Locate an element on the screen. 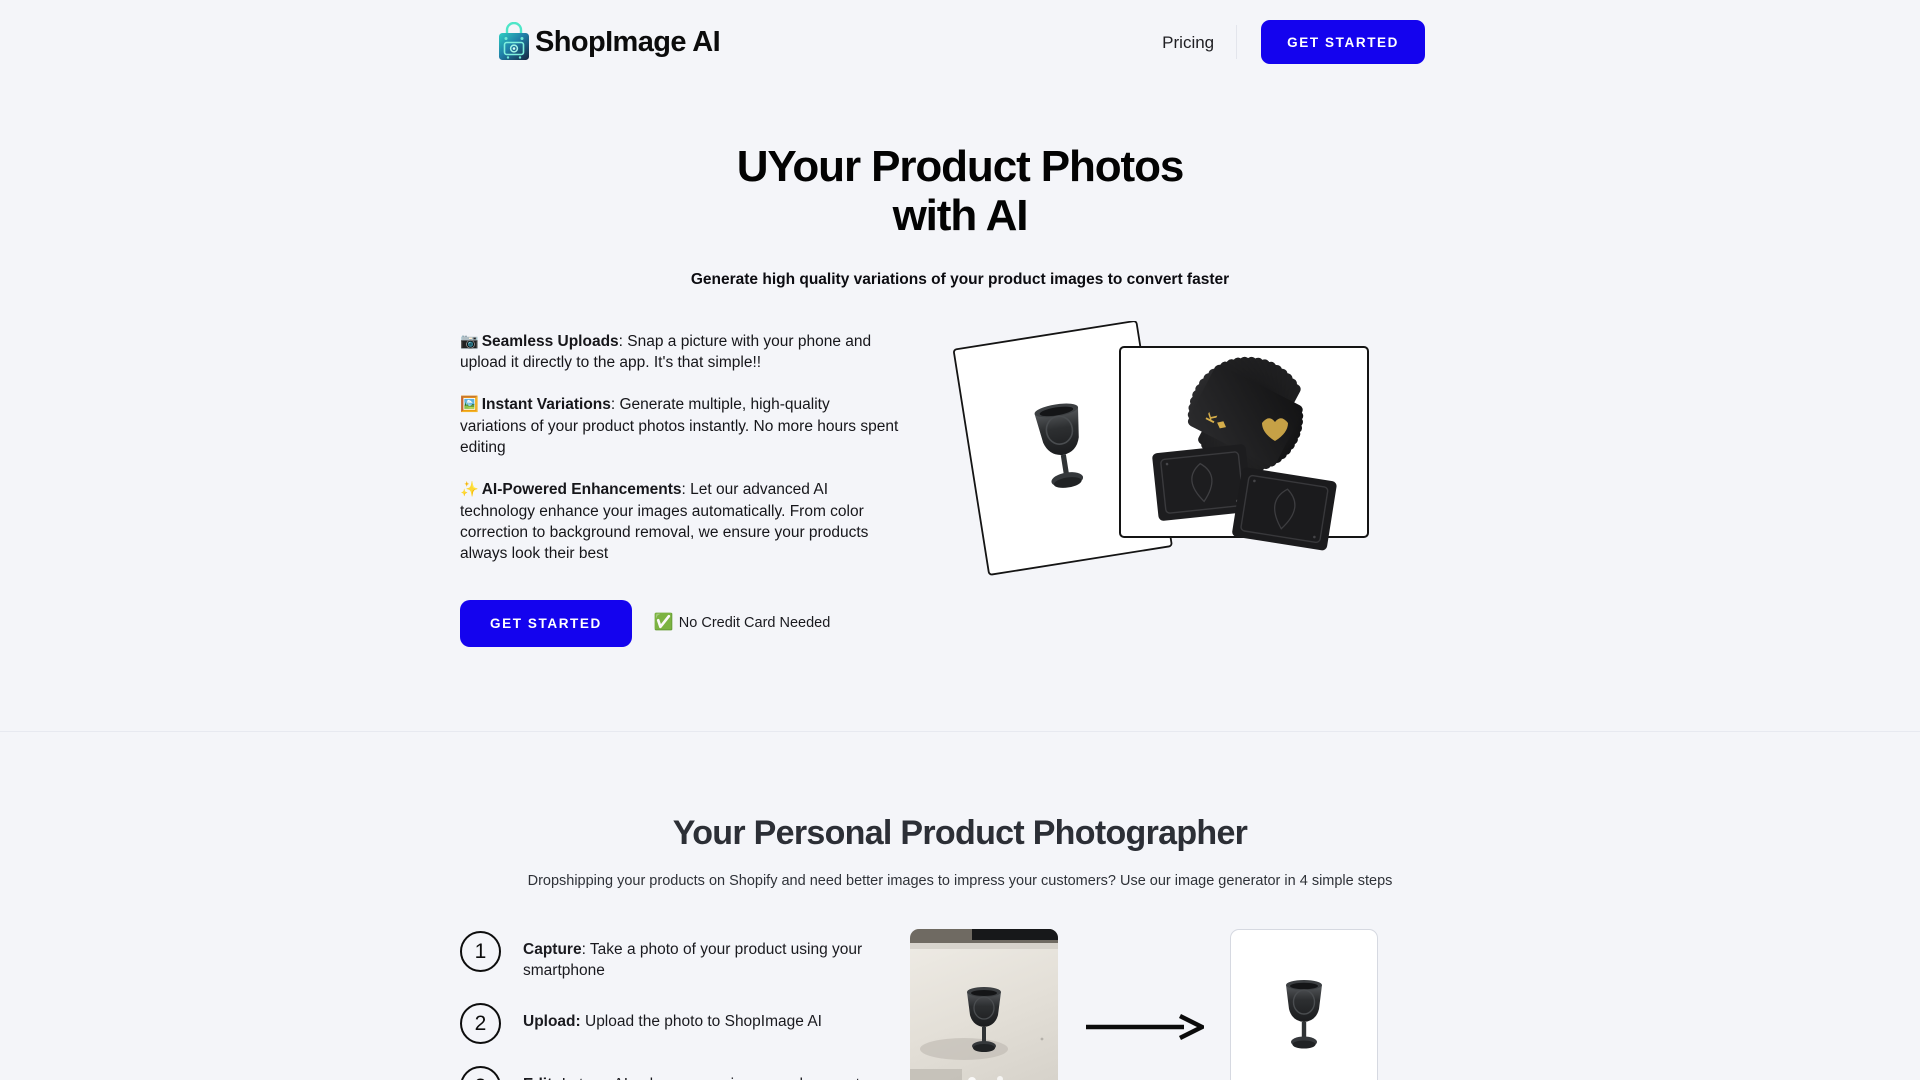 The width and height of the screenshot is (1920, 1080). step-title: Edit: is located at coordinates (540, 1078).